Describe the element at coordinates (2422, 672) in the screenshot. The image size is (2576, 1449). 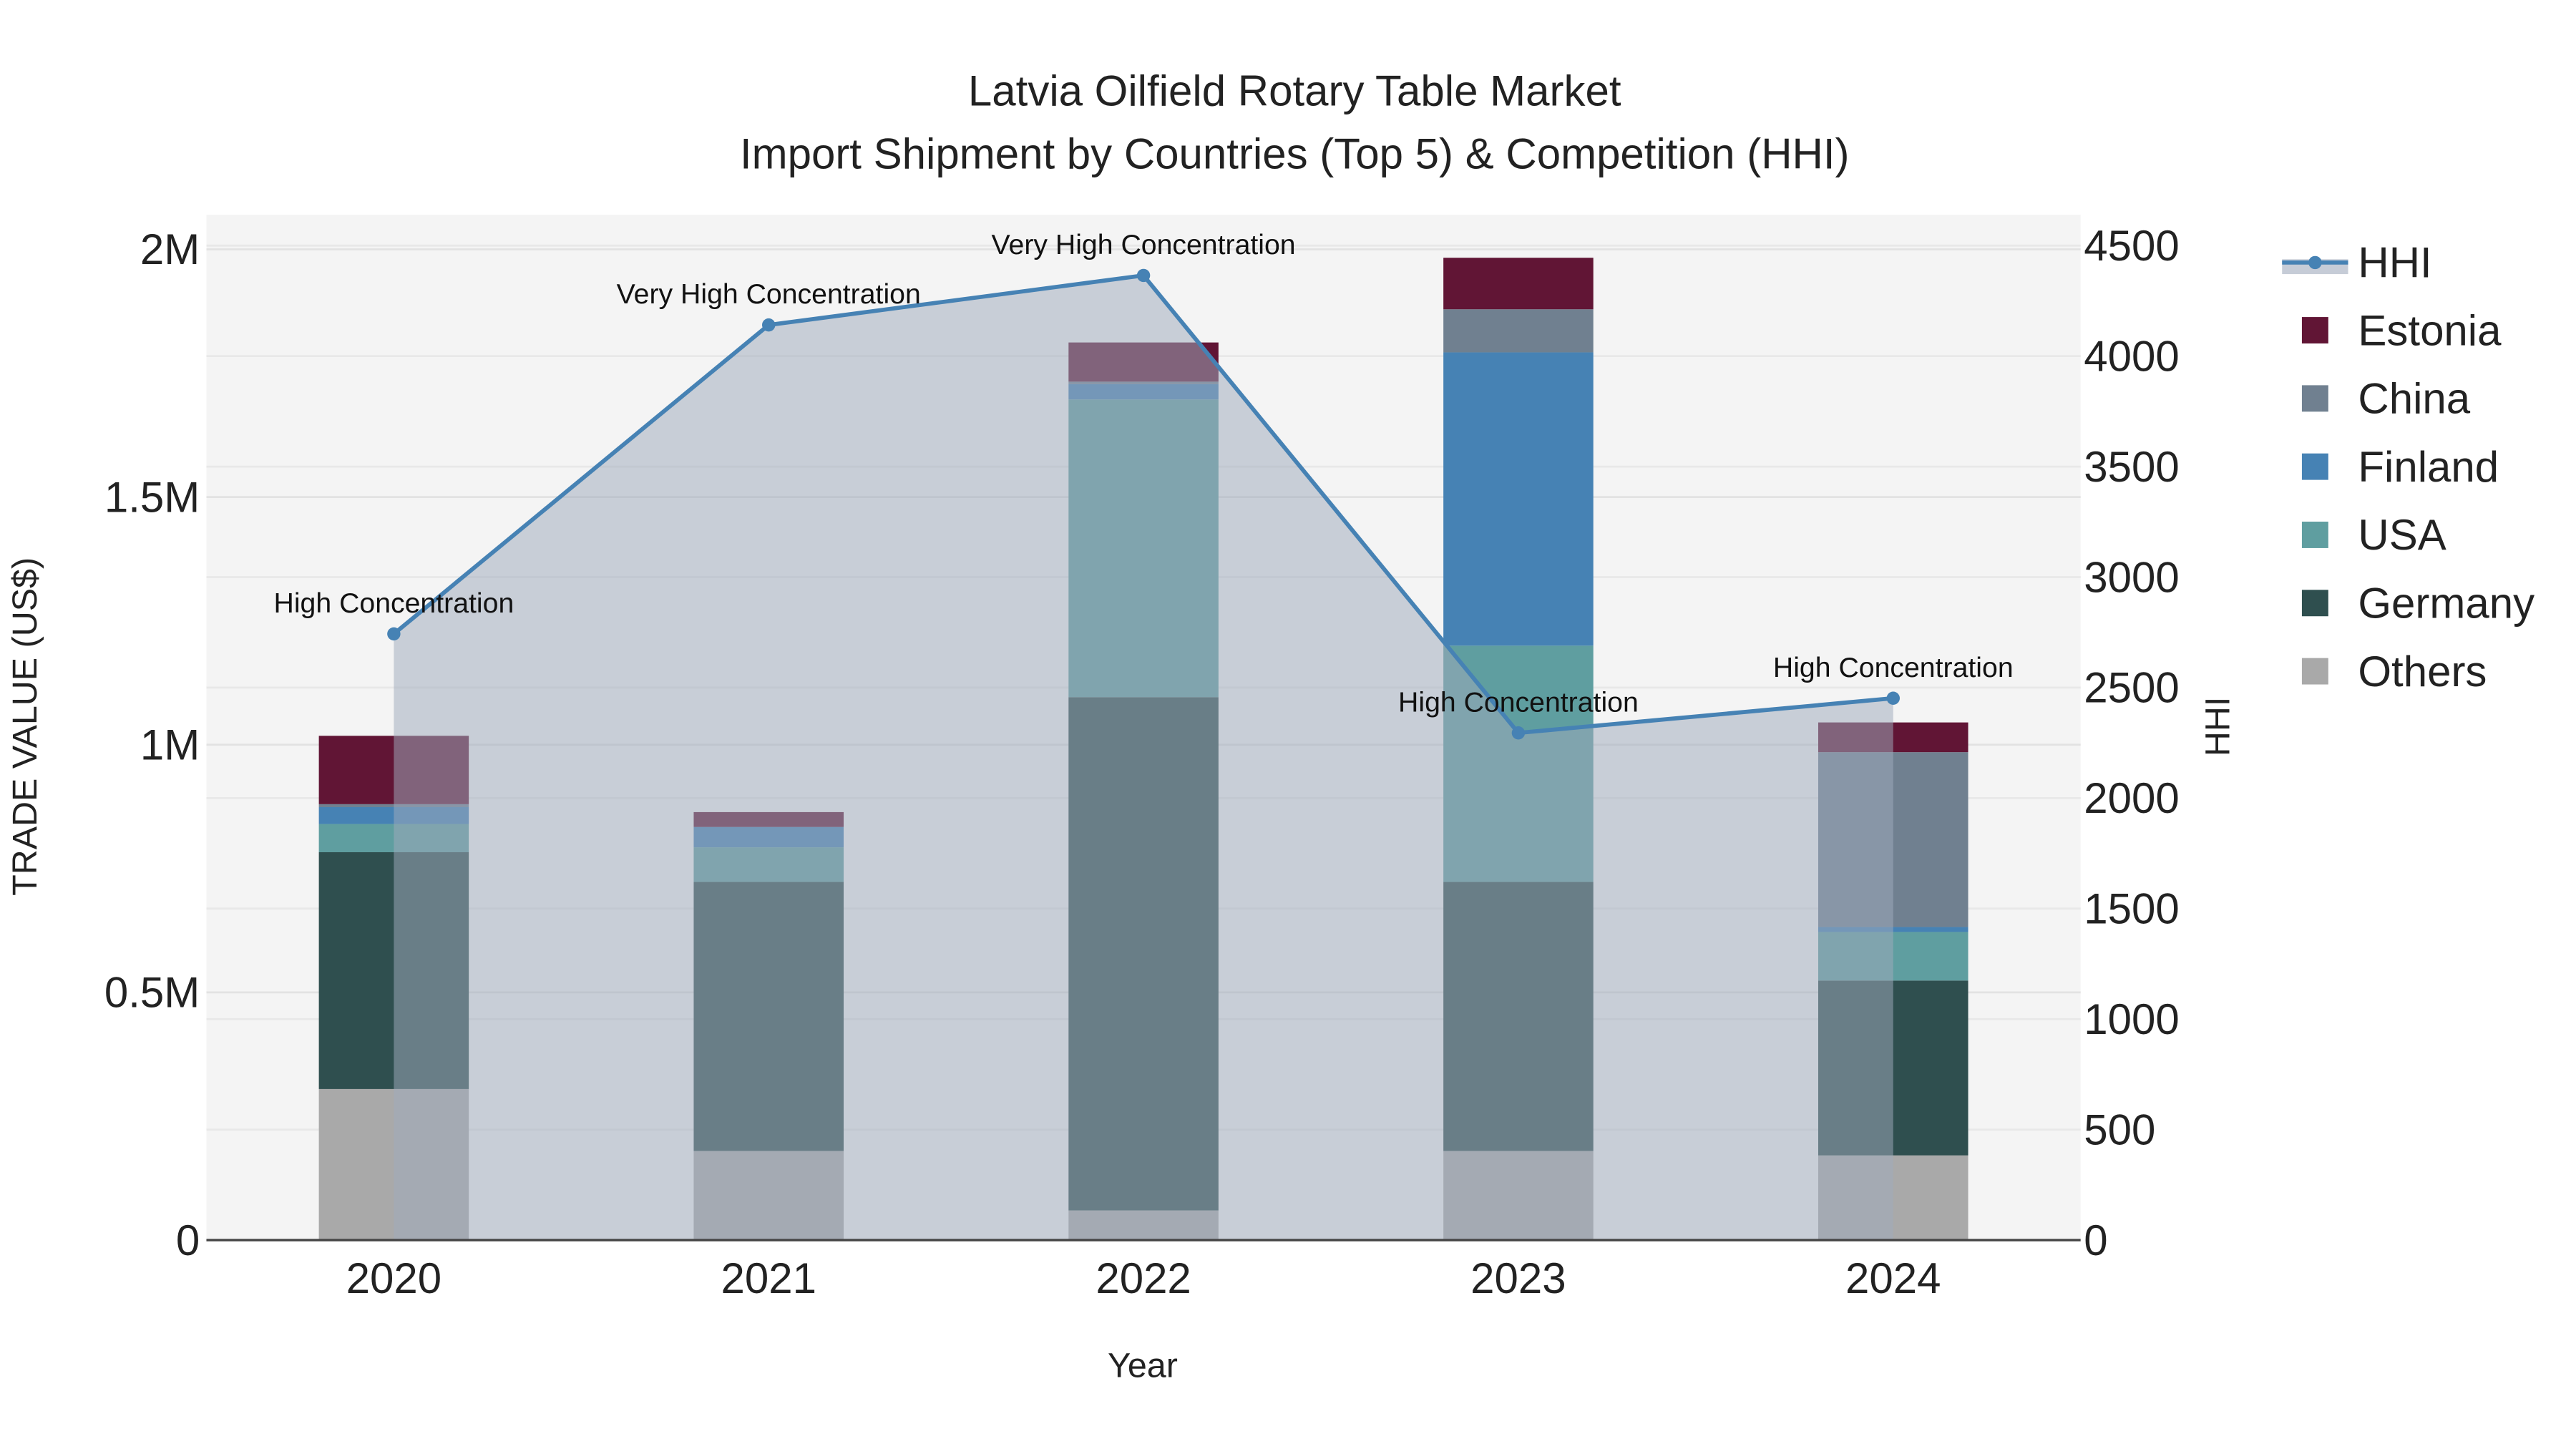
I see `legend-label: Others` at that location.